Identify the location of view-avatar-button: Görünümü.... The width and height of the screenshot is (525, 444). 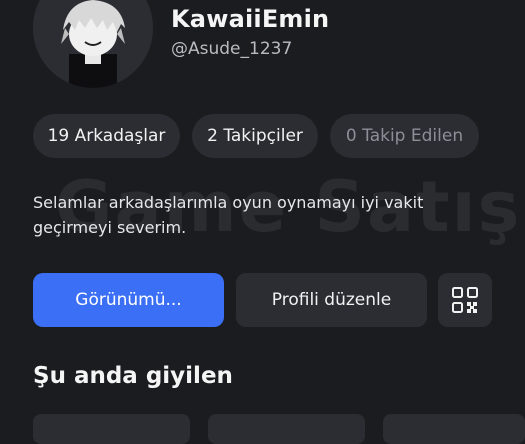
(128, 300).